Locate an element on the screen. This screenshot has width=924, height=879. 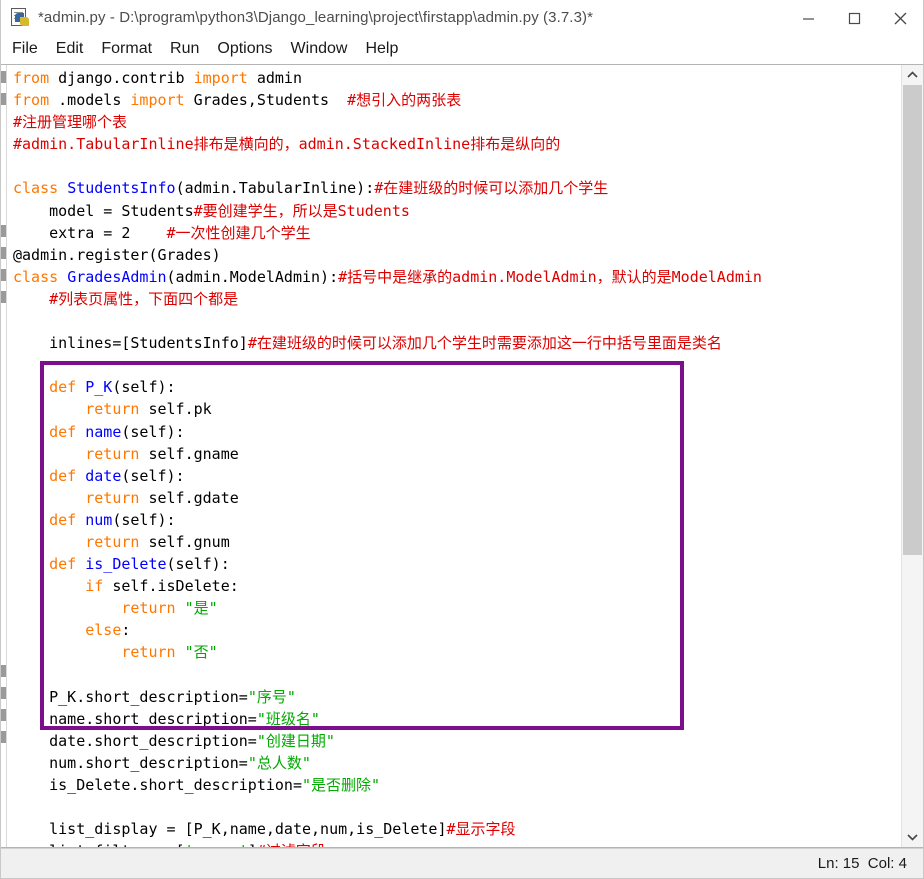
scrollbar-track is located at coordinates (912, 456).